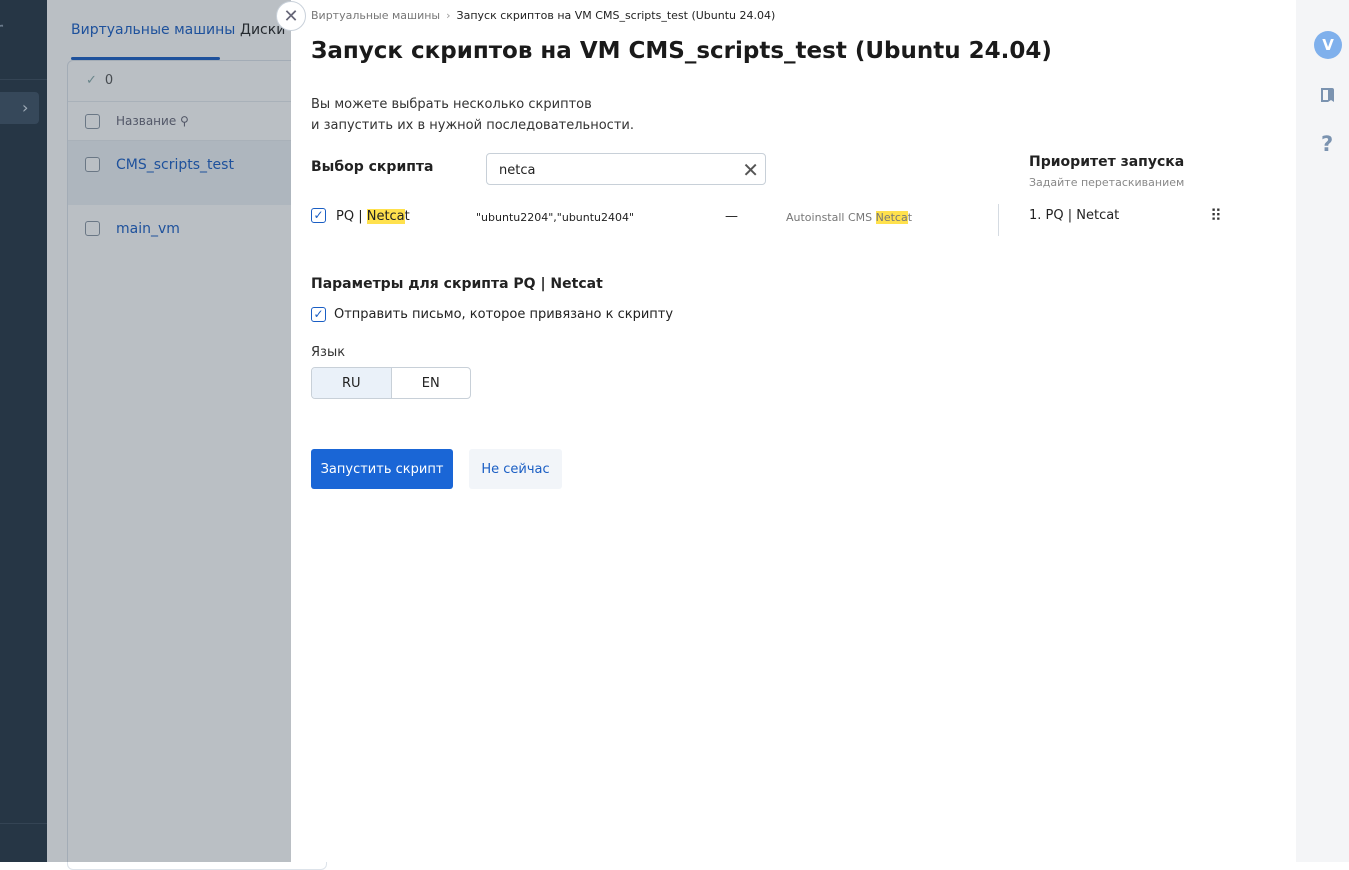  I want to click on email-checkbox: ✓, so click(318, 314).